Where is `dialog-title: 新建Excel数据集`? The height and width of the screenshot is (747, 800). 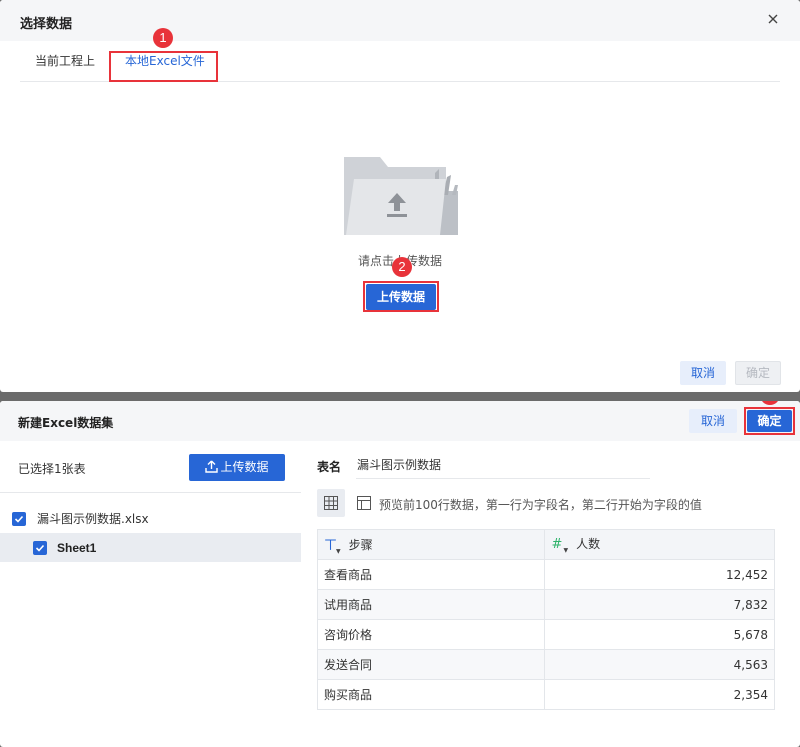 dialog-title: 新建Excel数据集 is located at coordinates (66, 423).